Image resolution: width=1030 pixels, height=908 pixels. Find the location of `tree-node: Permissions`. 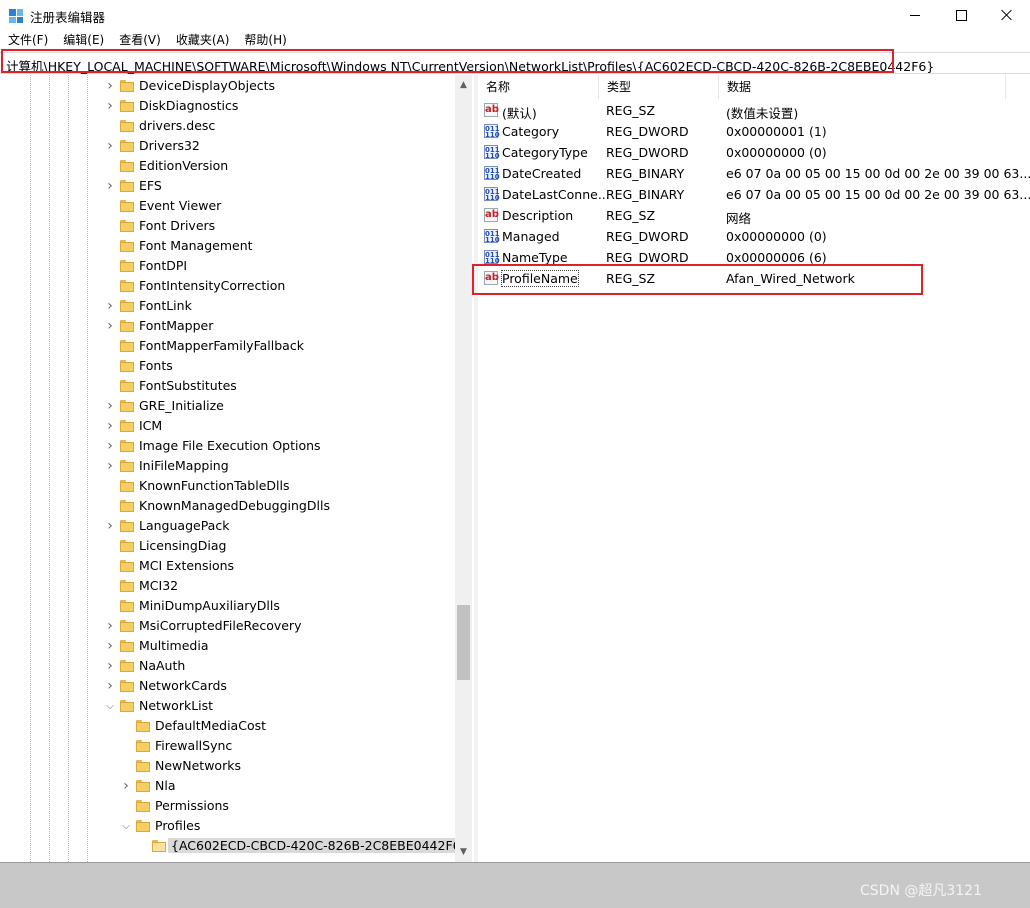

tree-node: Permissions is located at coordinates (227, 806).